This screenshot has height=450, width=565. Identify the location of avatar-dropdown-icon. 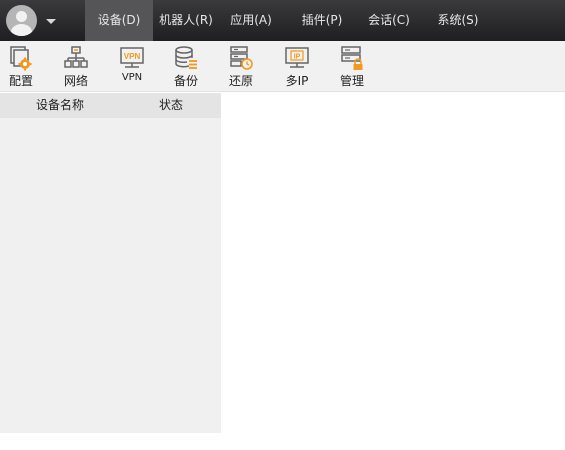
(51, 21).